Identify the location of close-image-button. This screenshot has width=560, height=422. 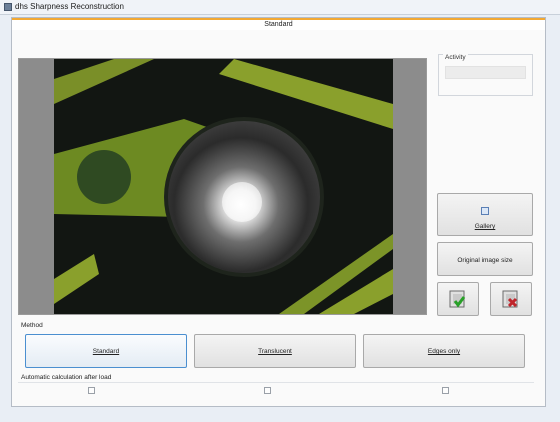
(511, 299).